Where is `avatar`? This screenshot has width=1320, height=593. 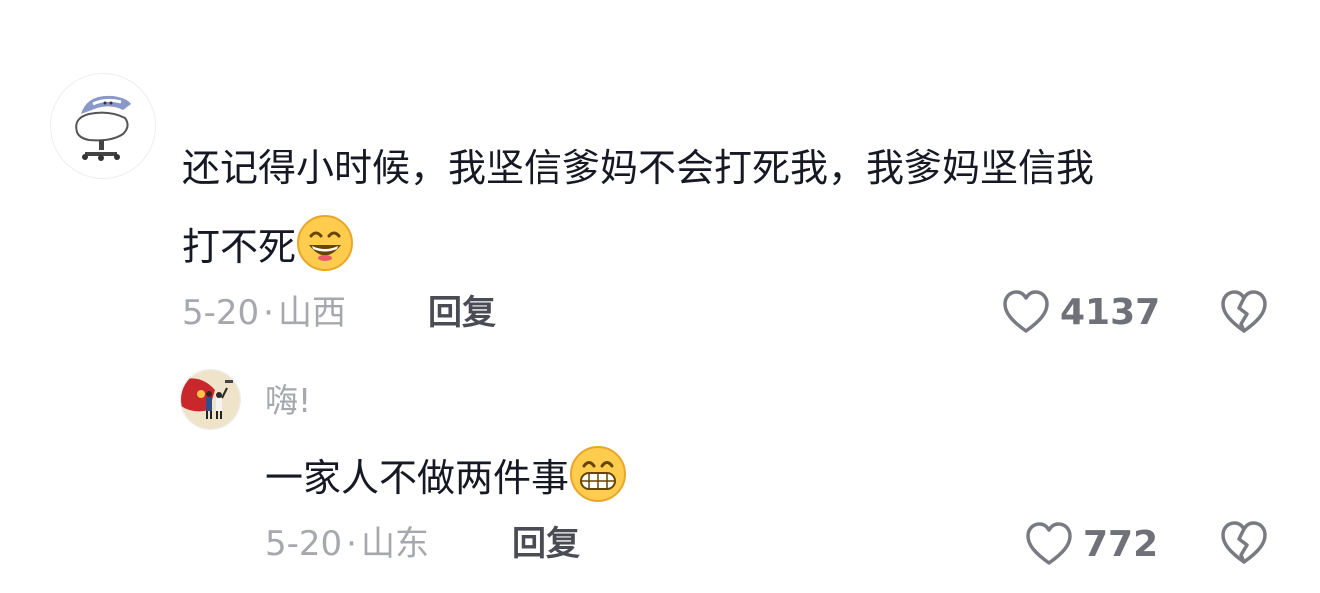
avatar is located at coordinates (103, 126).